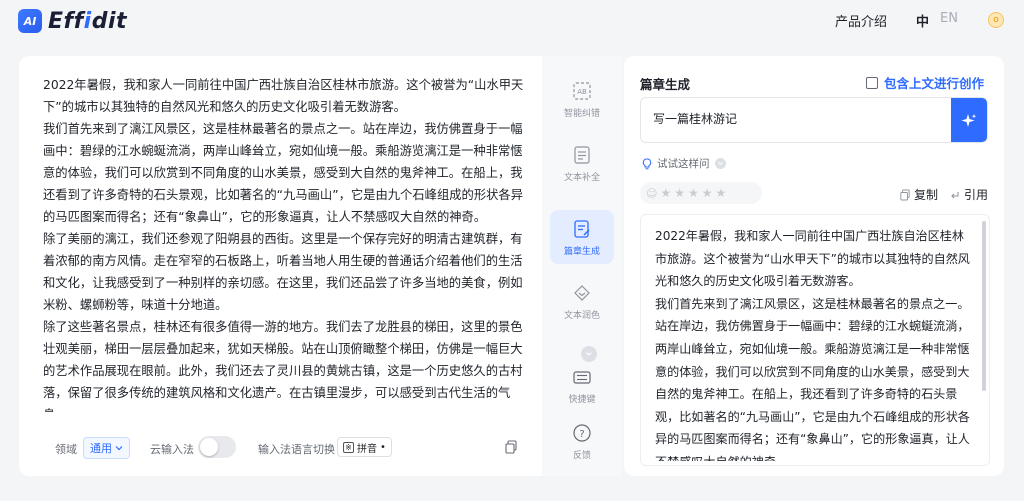  I want to click on tool-label: 反馈, so click(581, 455).